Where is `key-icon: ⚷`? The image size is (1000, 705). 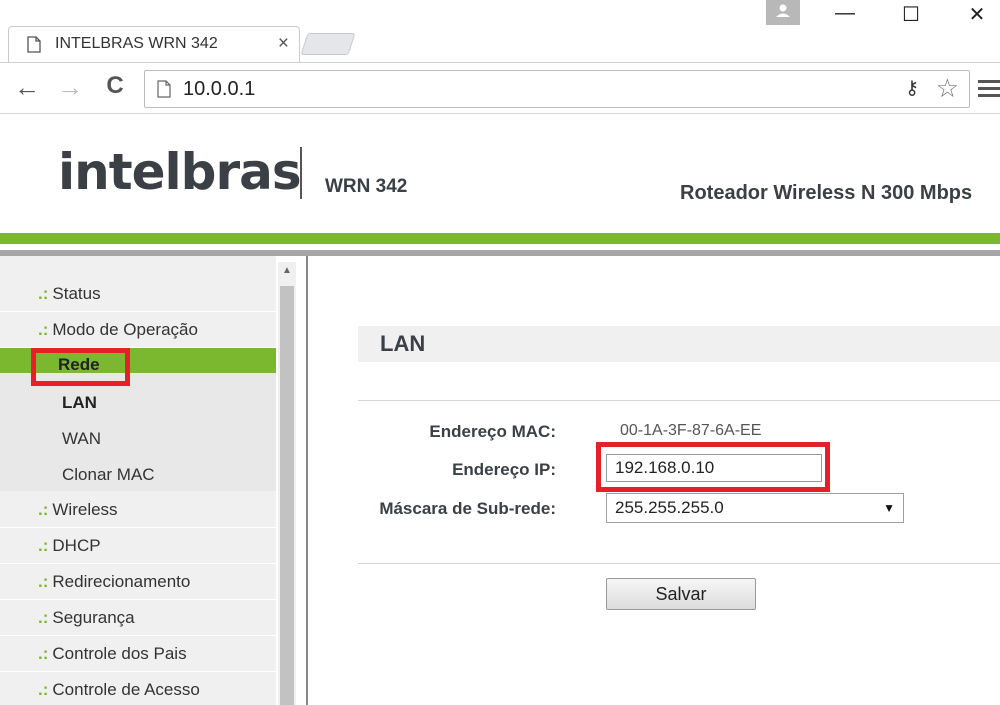 key-icon: ⚷ is located at coordinates (912, 88).